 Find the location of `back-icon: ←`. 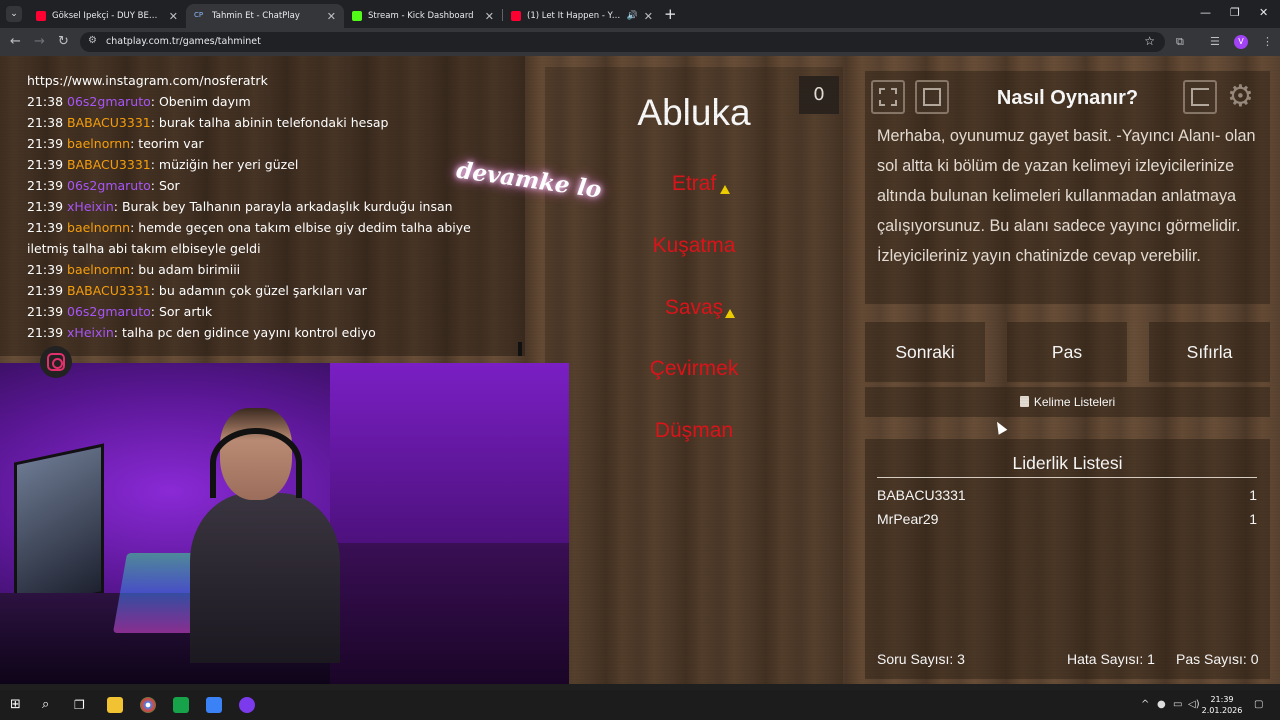

back-icon: ← is located at coordinates (15, 41).